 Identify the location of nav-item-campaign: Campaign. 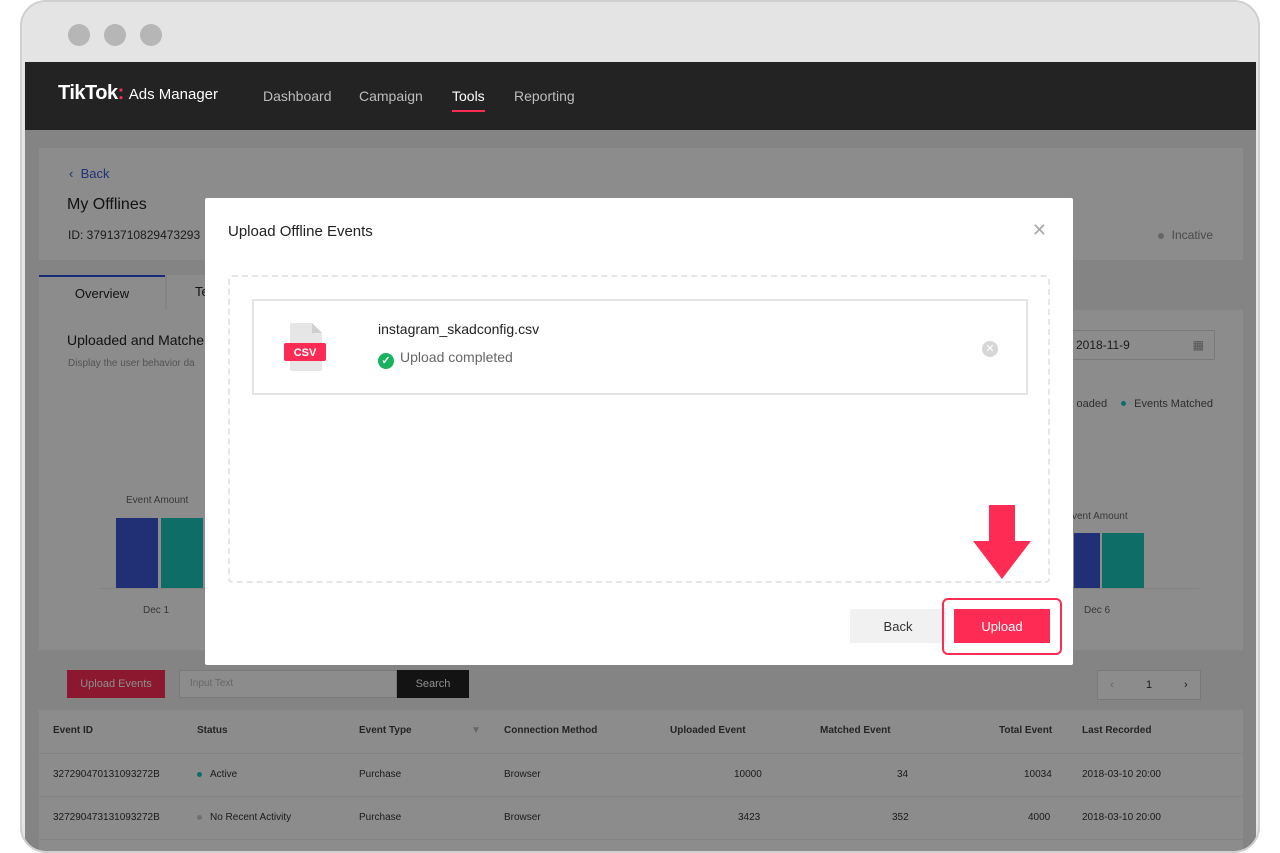
(391, 96).